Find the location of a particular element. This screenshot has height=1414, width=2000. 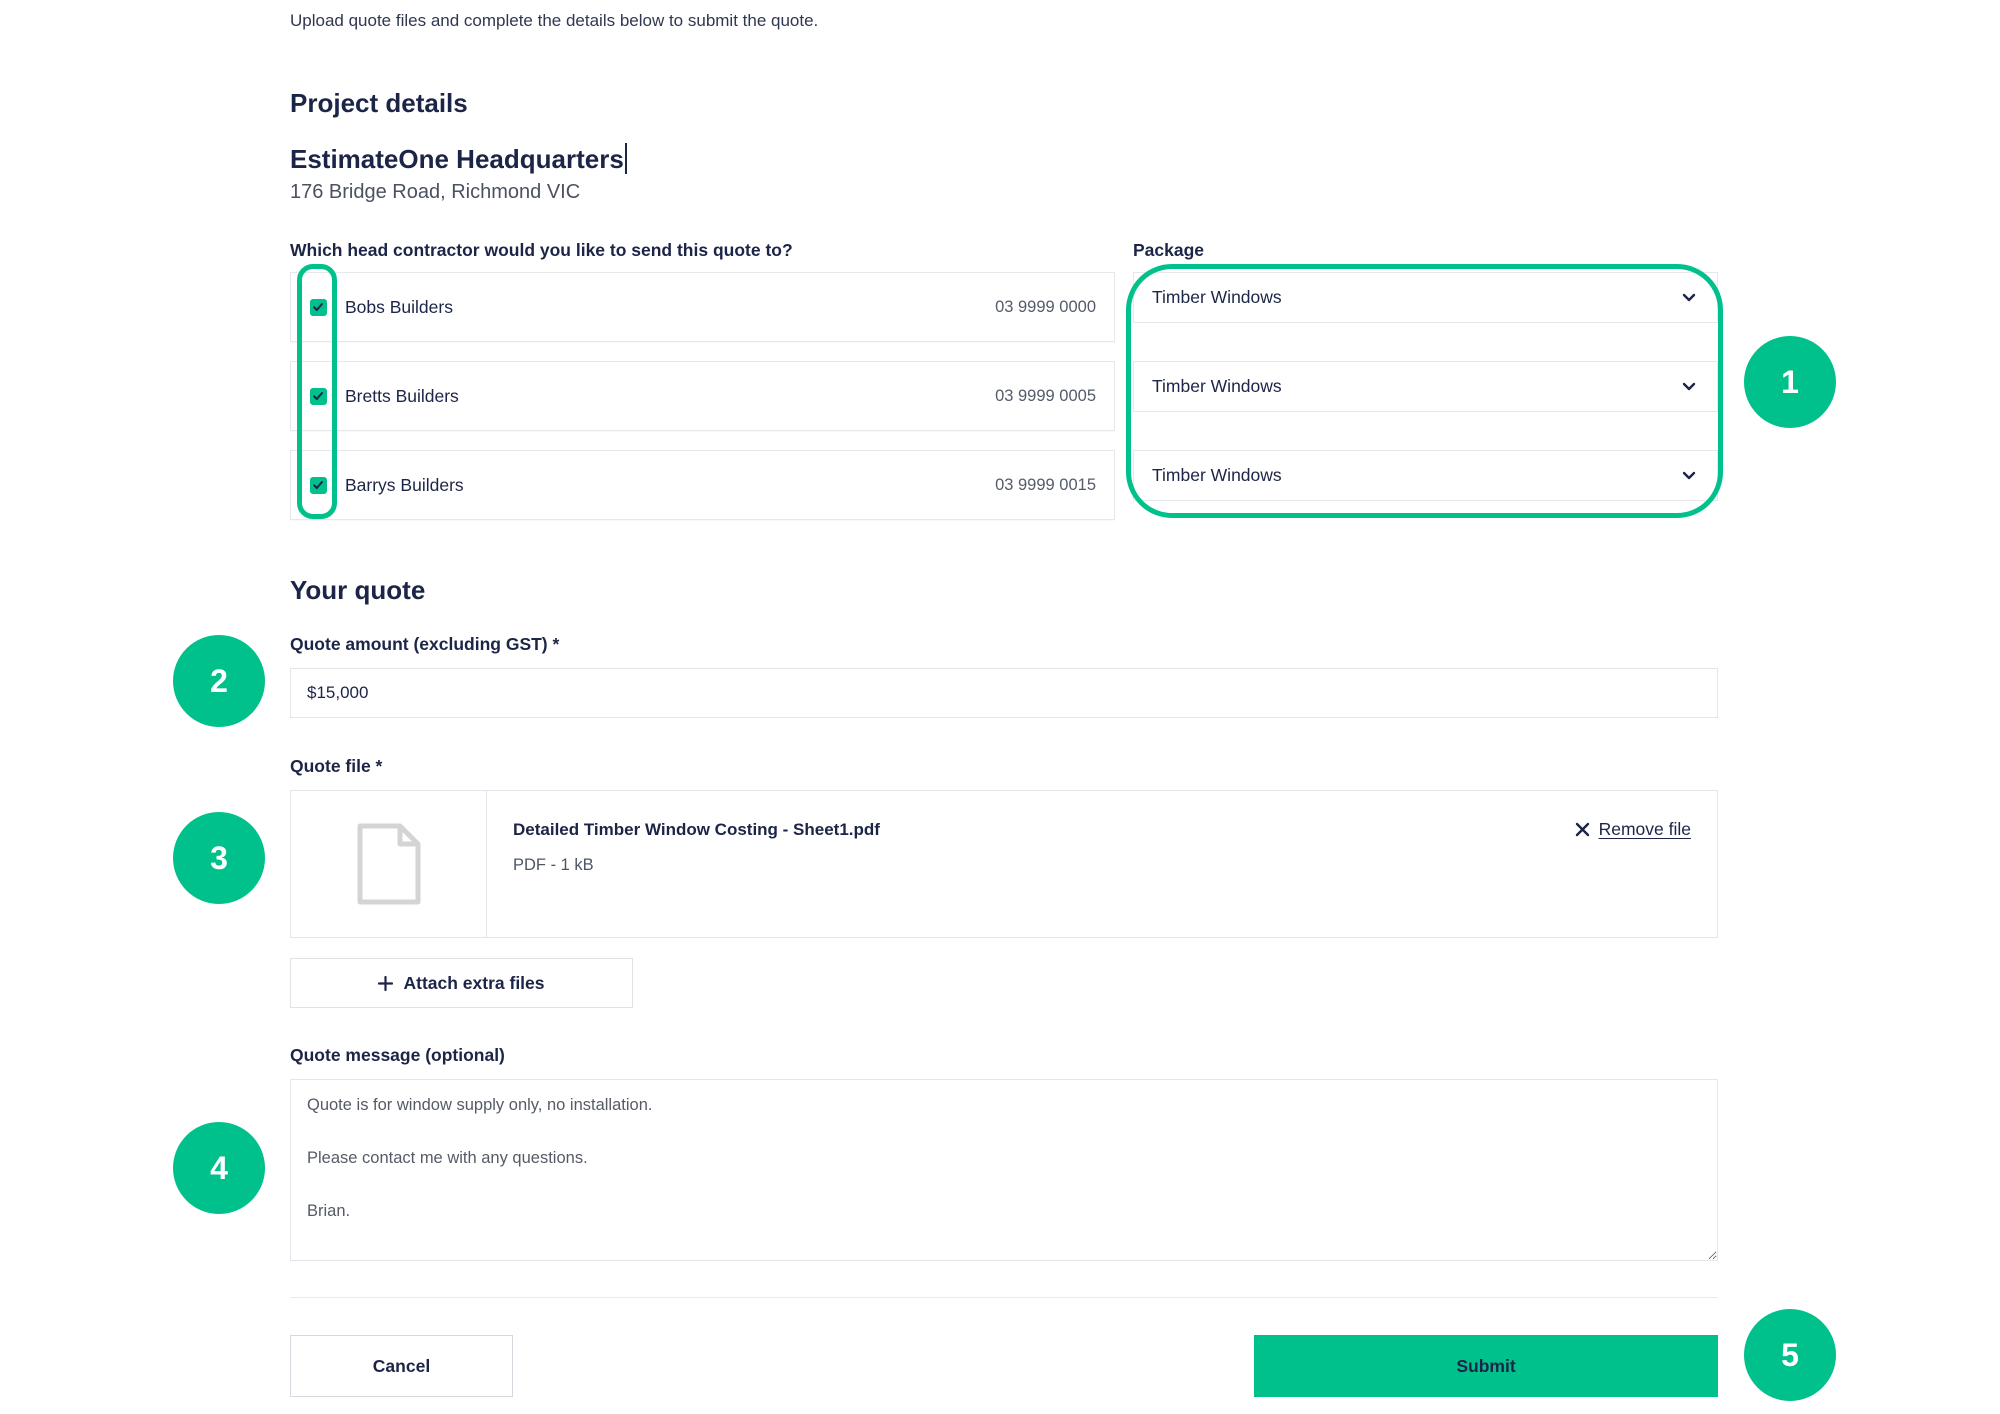

project-details-heading: Project details is located at coordinates (379, 103).